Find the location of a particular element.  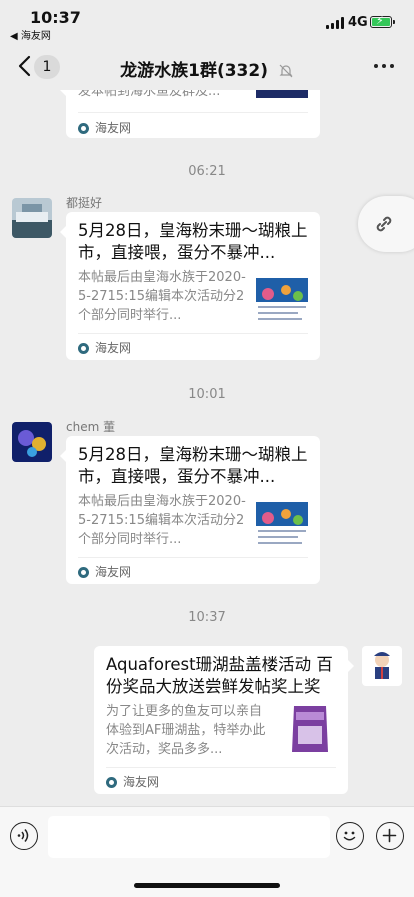

battery-icon: ⚡ is located at coordinates (382, 21).